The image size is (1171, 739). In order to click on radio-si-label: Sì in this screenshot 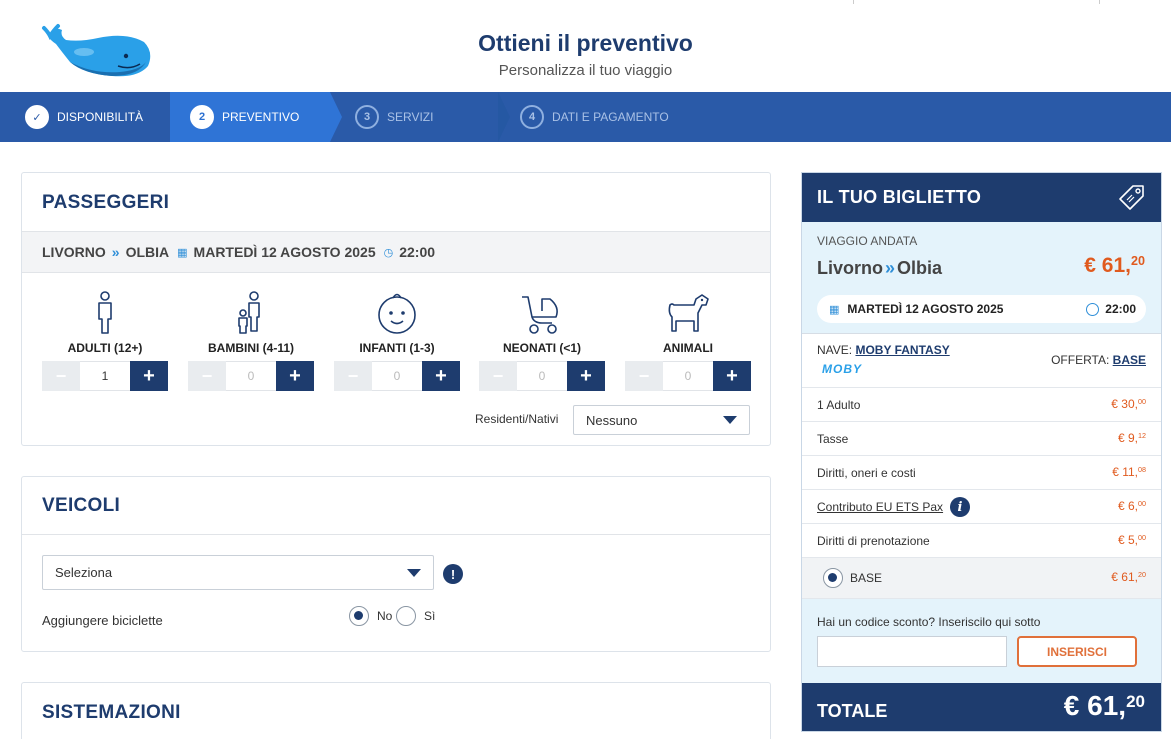, I will do `click(430, 616)`.